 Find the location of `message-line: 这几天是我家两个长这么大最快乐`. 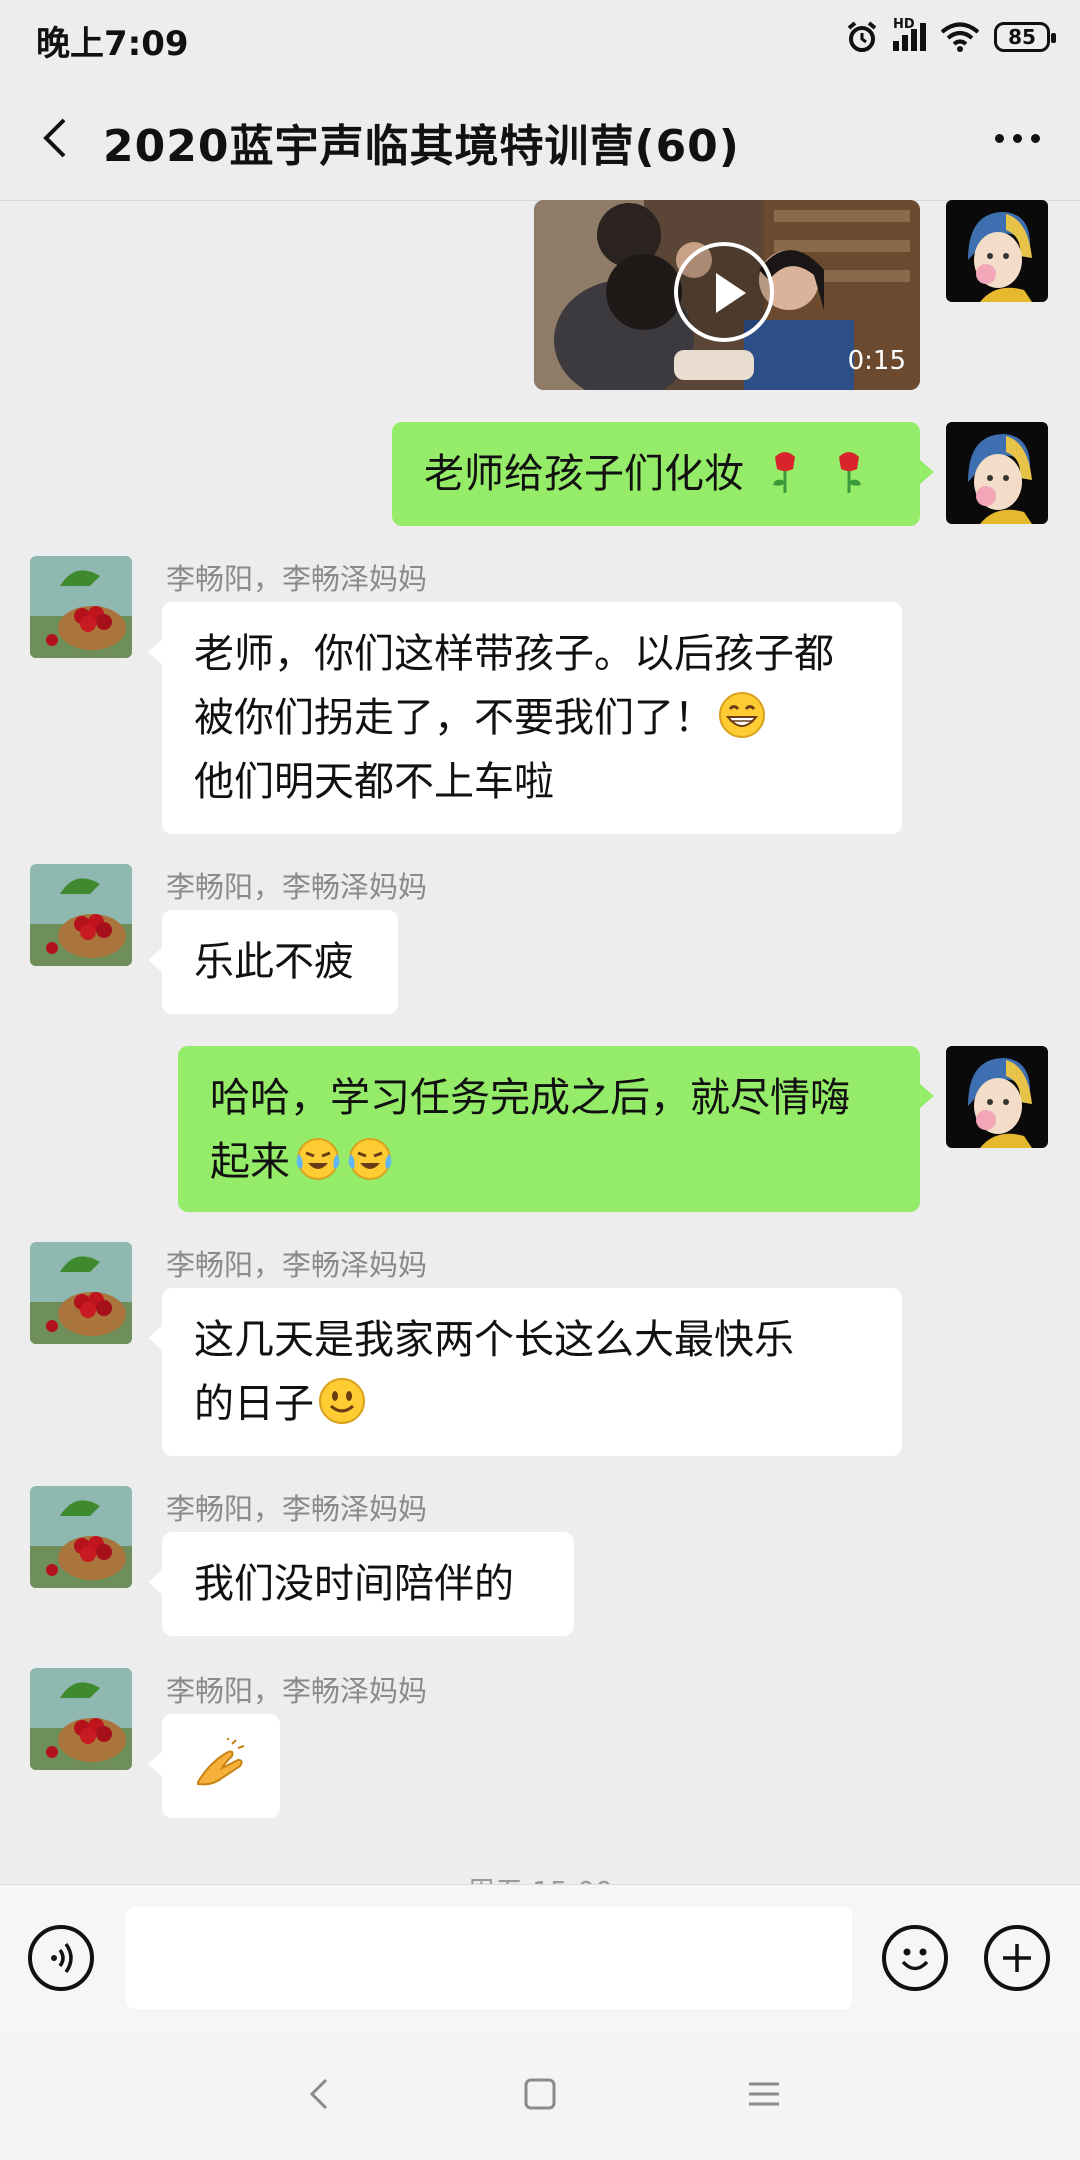

message-line: 这几天是我家两个长这么大最快乐 is located at coordinates (494, 1340).